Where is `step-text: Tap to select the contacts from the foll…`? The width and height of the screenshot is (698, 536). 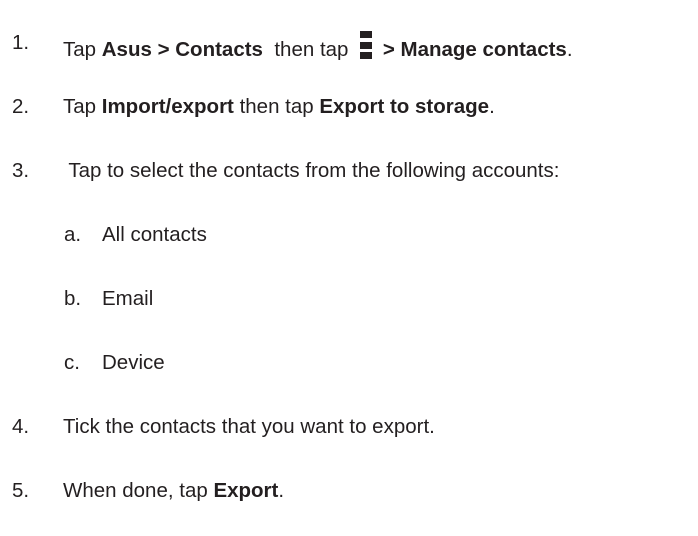 step-text: Tap to select the contacts from the foll… is located at coordinates (311, 170).